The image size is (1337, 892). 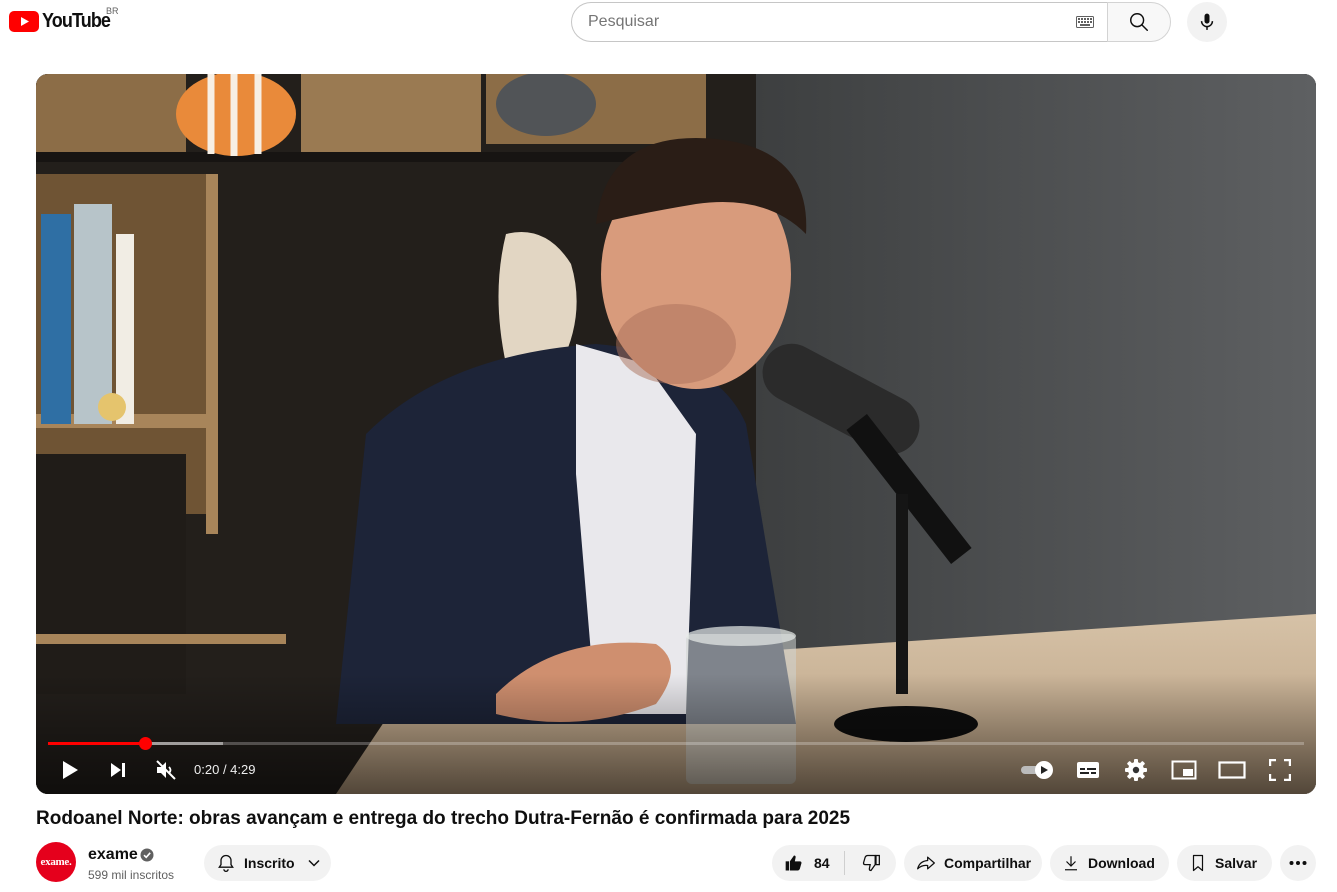 What do you see at coordinates (112, 11) in the screenshot?
I see `country-code: BR` at bounding box center [112, 11].